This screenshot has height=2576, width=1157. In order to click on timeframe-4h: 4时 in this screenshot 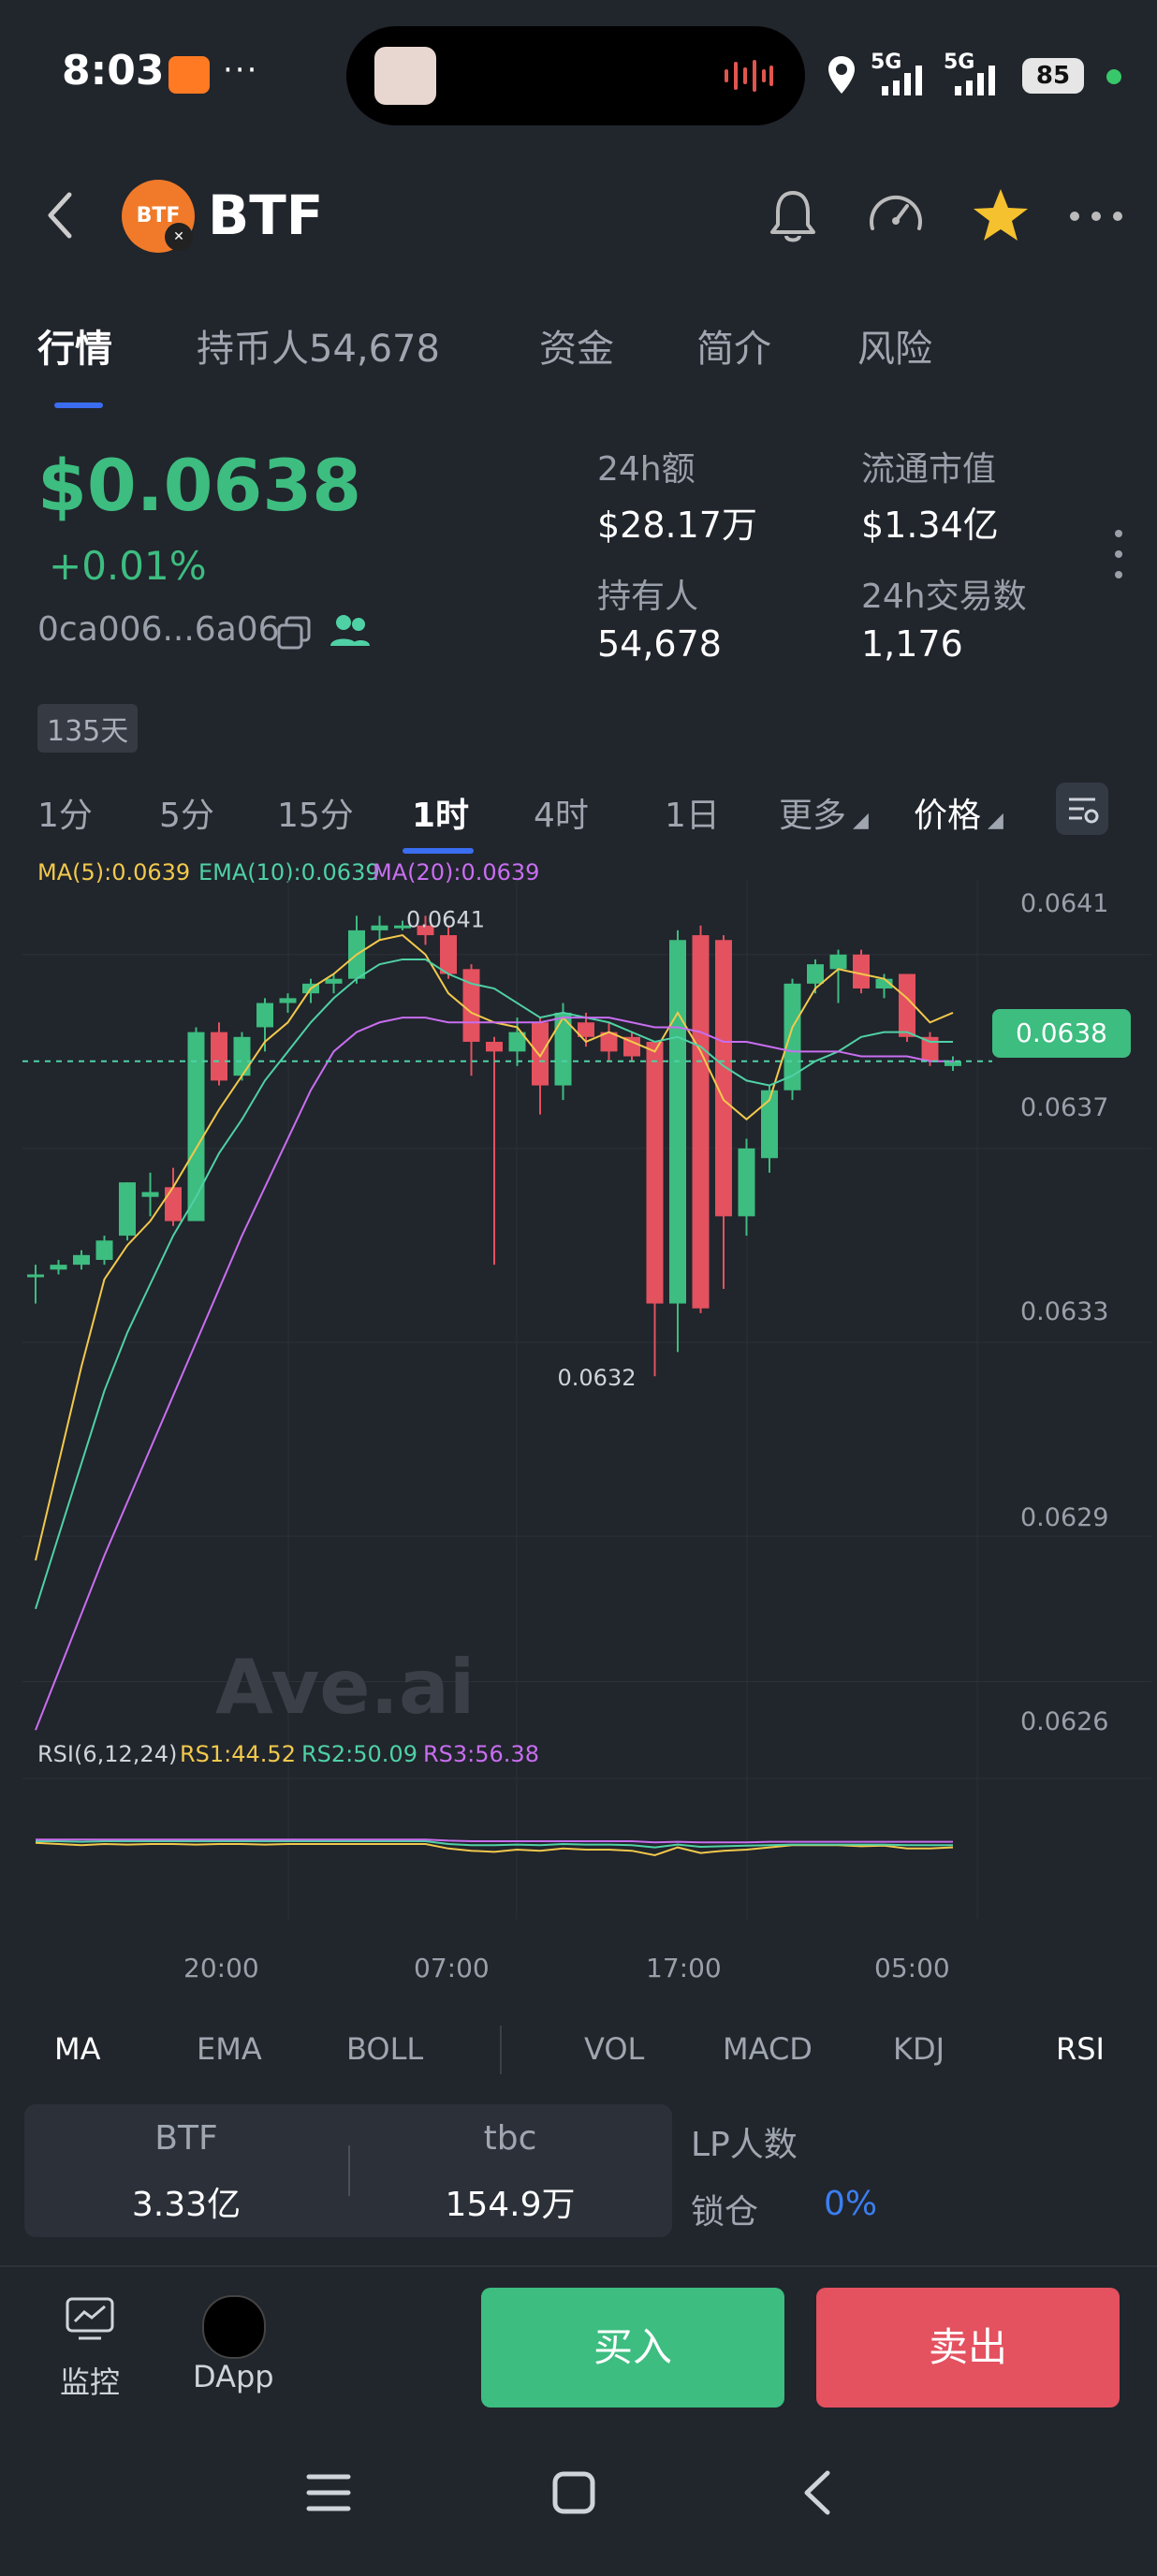, I will do `click(561, 812)`.